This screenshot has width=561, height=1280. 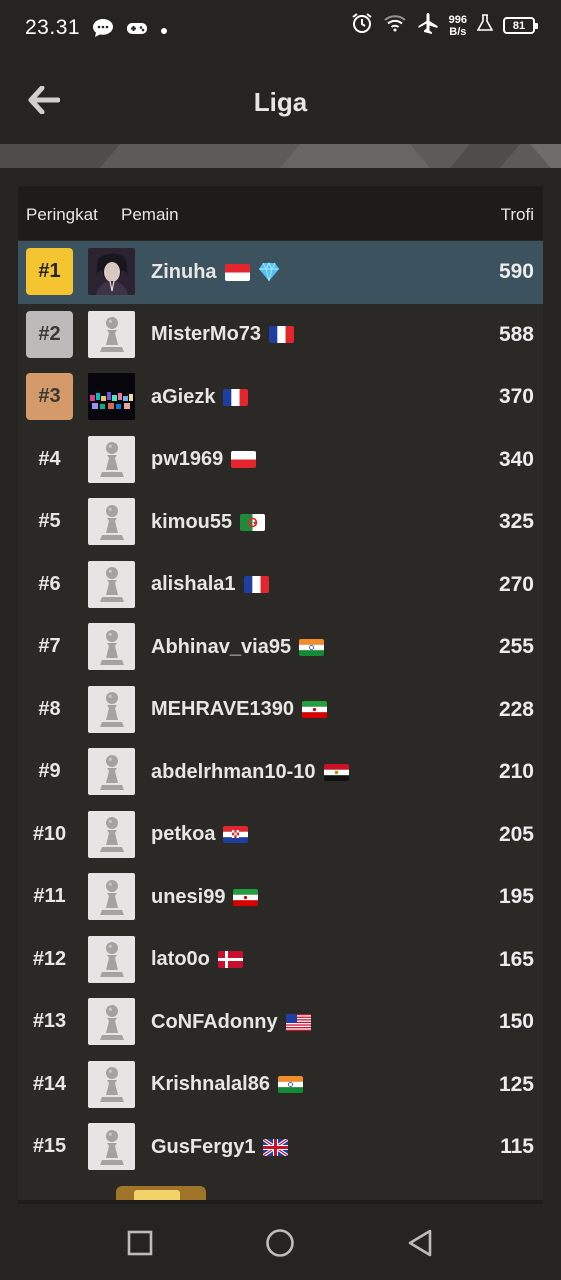 I want to click on player-name: aGiezk, so click(x=183, y=397).